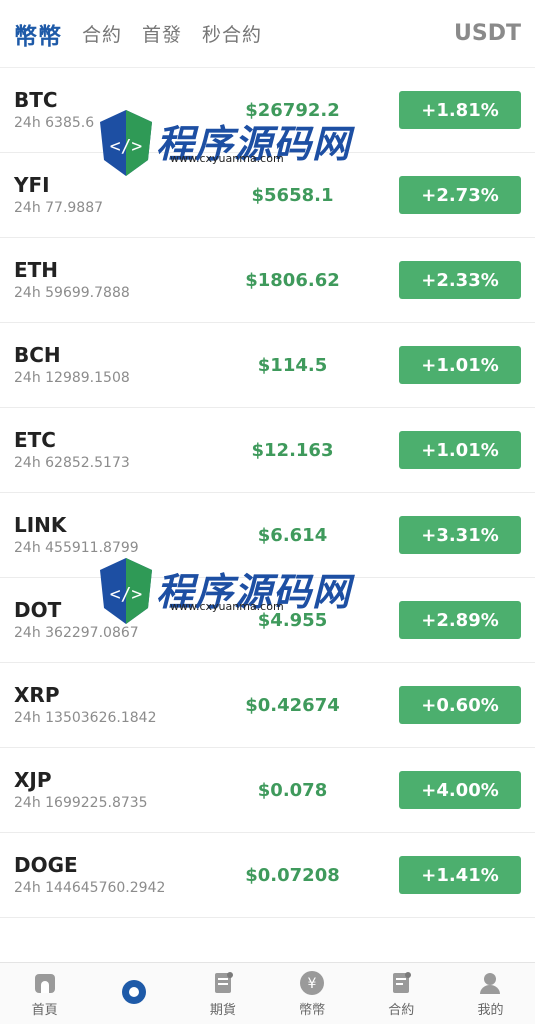  Describe the element at coordinates (33, 780) in the screenshot. I see `coin-symbol: XJP` at that location.